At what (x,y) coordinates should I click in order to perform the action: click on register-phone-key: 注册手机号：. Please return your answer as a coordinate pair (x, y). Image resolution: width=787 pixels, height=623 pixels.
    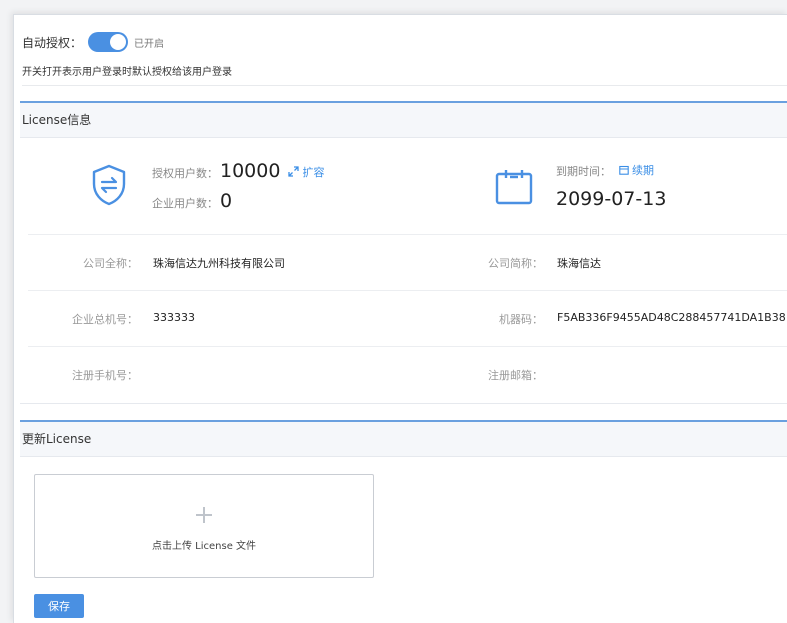
    Looking at the image, I should click on (105, 375).